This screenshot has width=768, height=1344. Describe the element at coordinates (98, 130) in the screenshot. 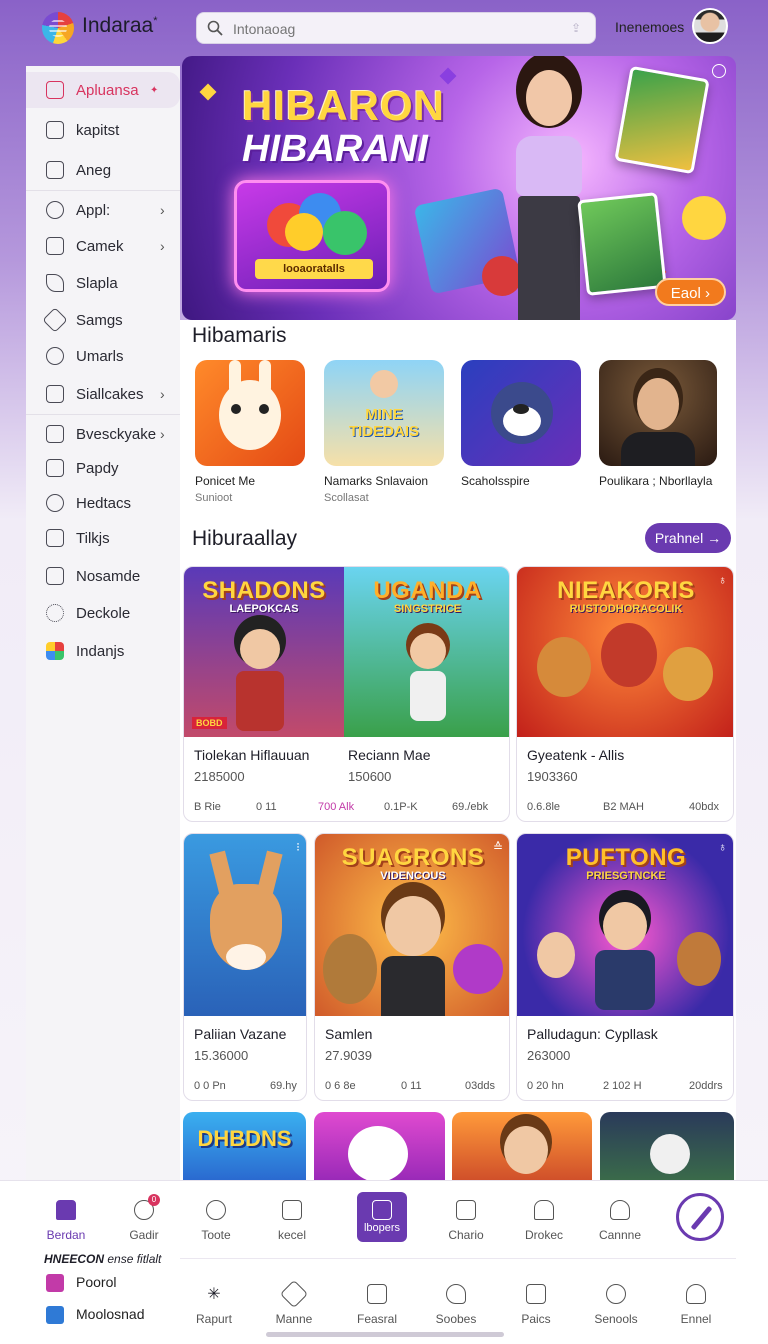

I see `sidebar-item-label: kapitst` at that location.